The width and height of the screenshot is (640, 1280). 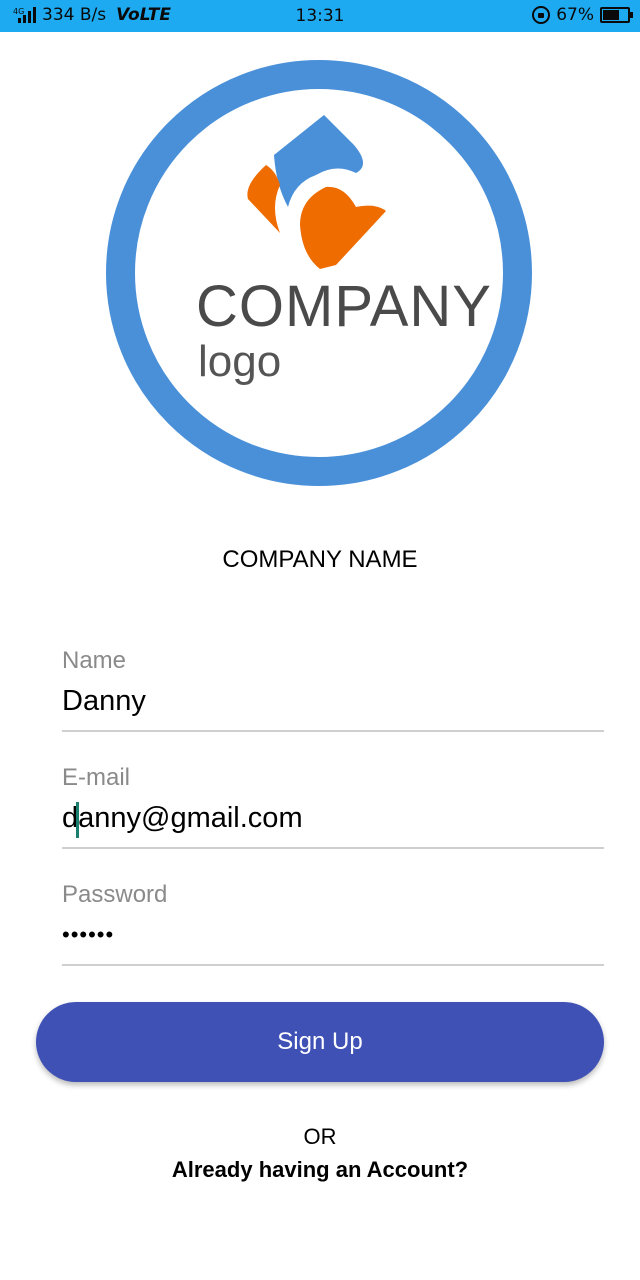 What do you see at coordinates (263, 199) in the screenshot?
I see `logo-orange-shape-left` at bounding box center [263, 199].